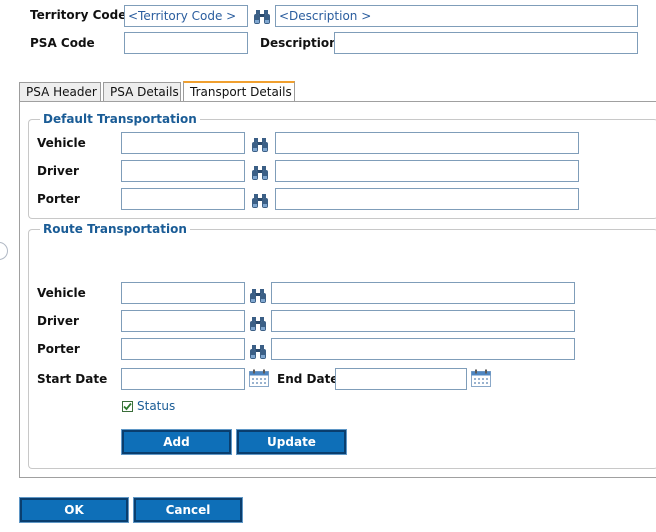 This screenshot has height=532, width=656. I want to click on end-date-input, so click(401, 379).